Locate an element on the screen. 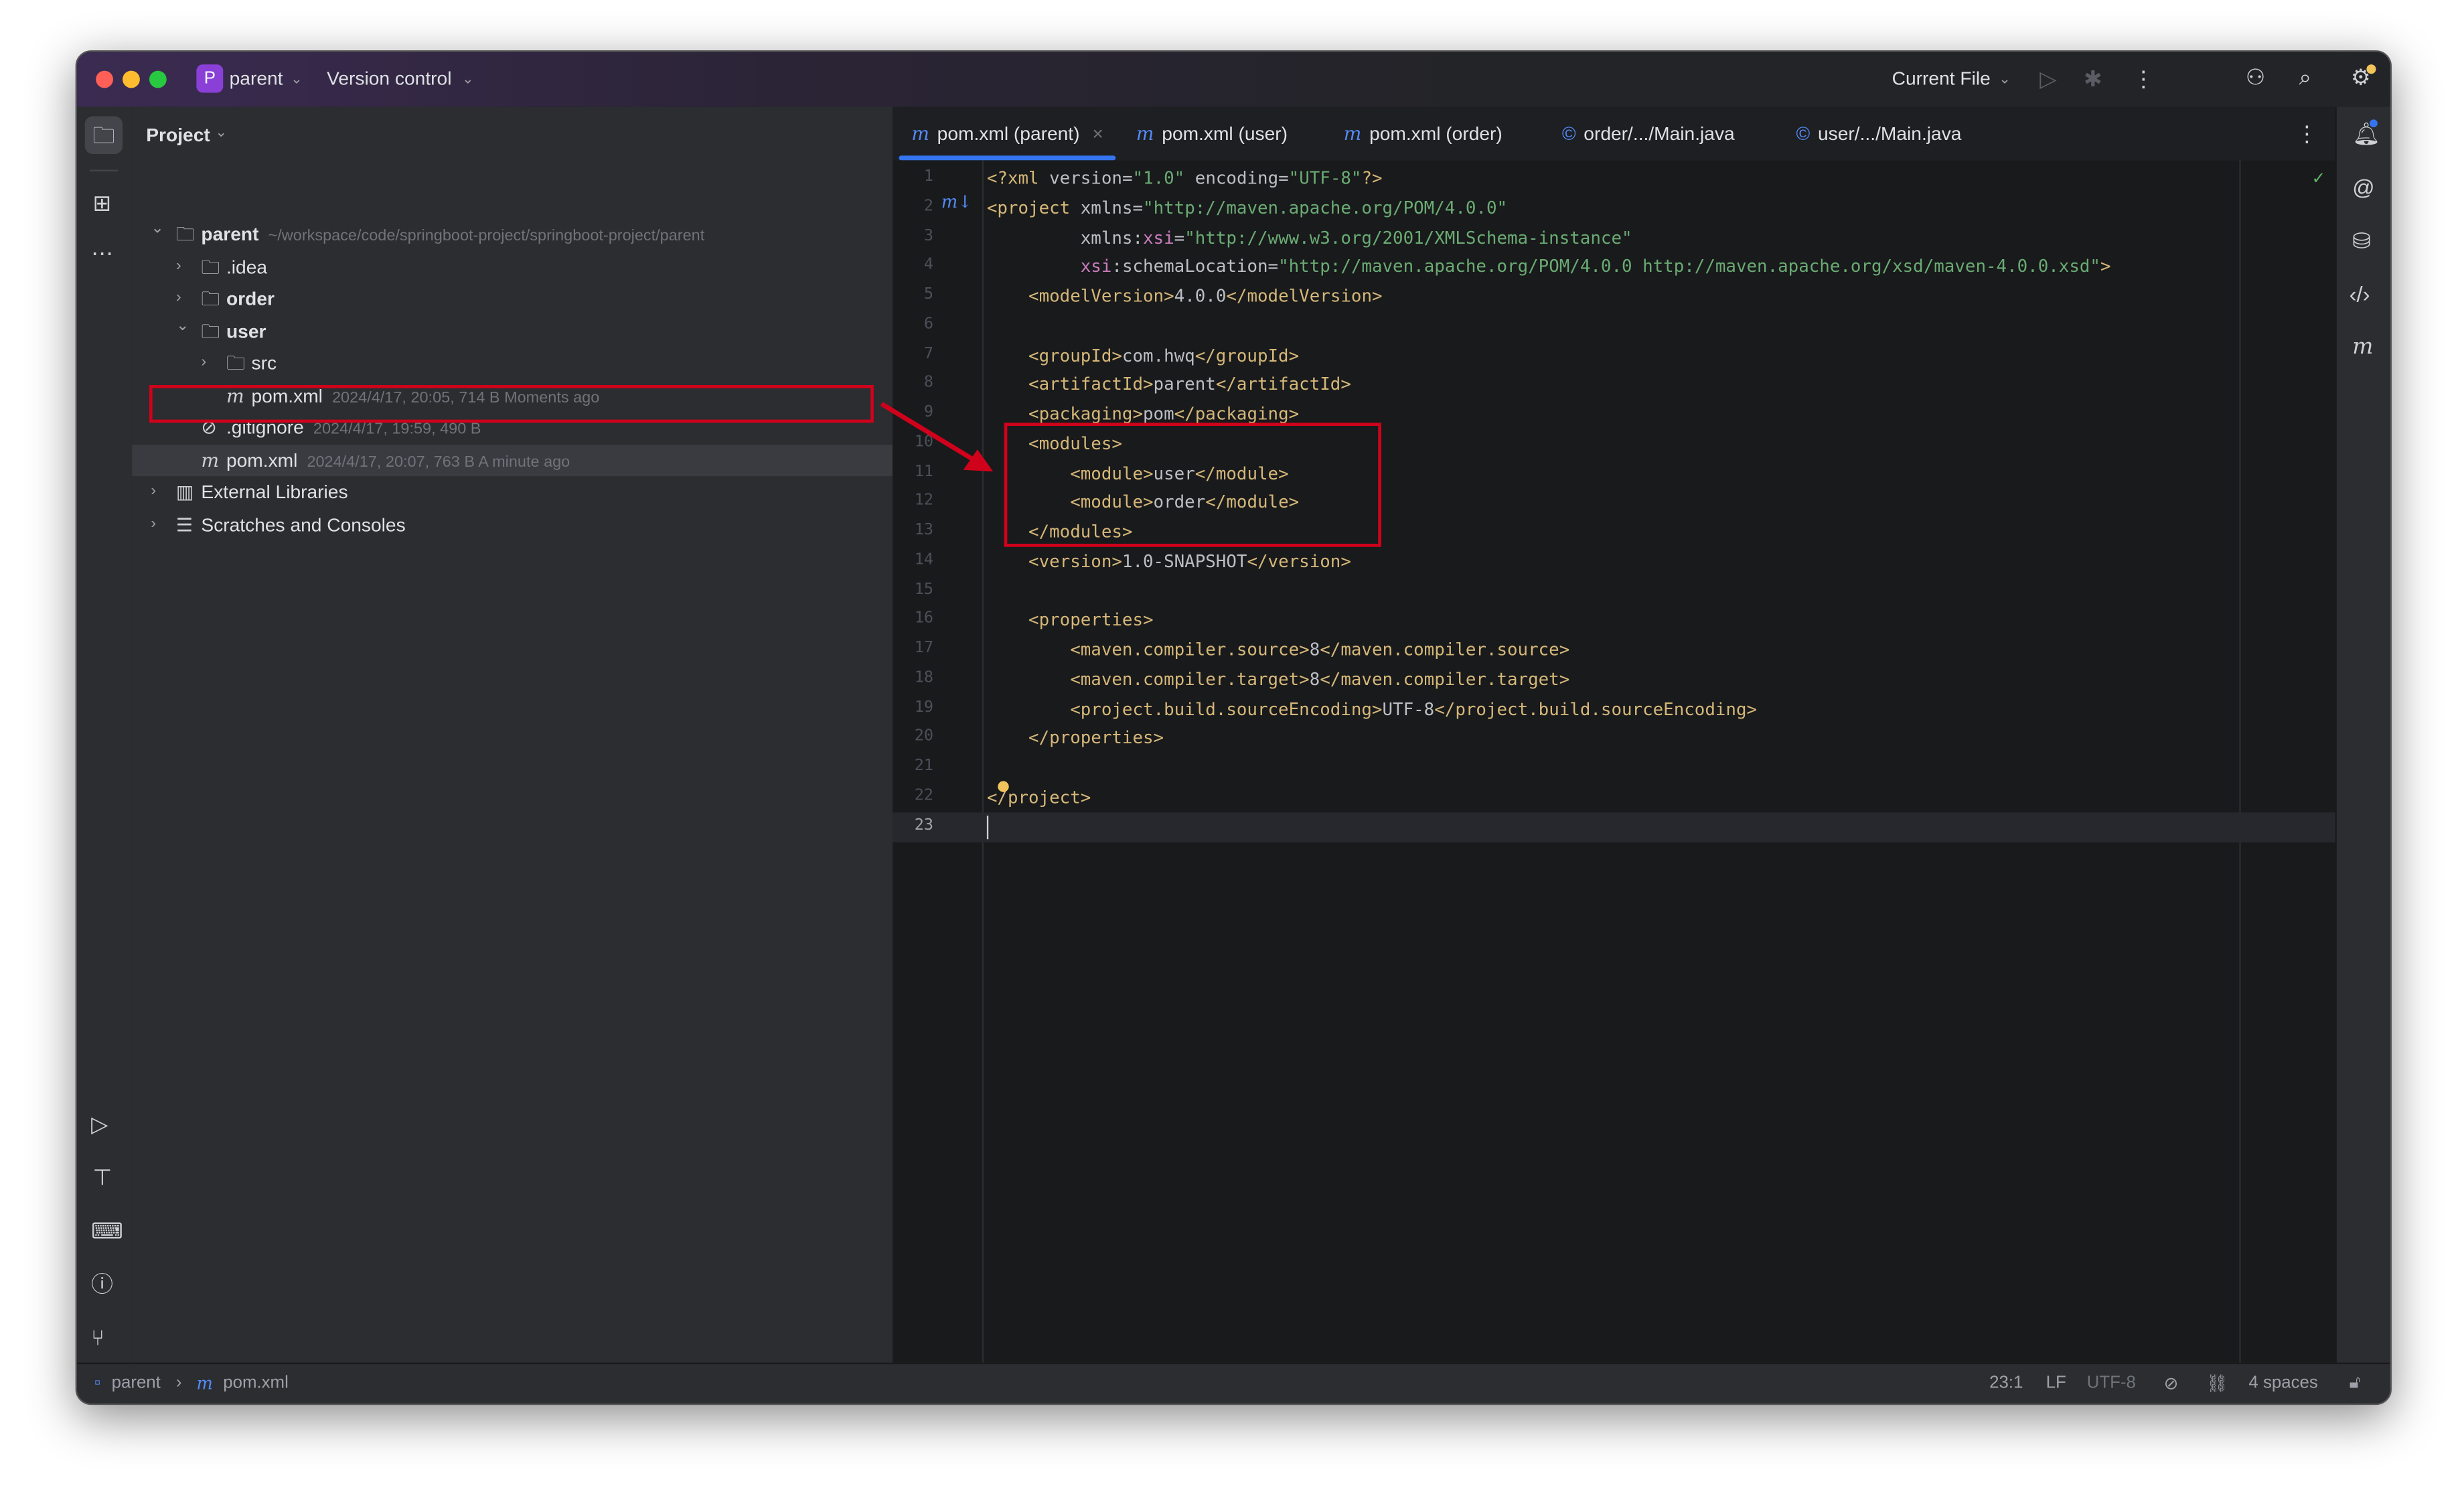  arrow-head is located at coordinates (978, 461).